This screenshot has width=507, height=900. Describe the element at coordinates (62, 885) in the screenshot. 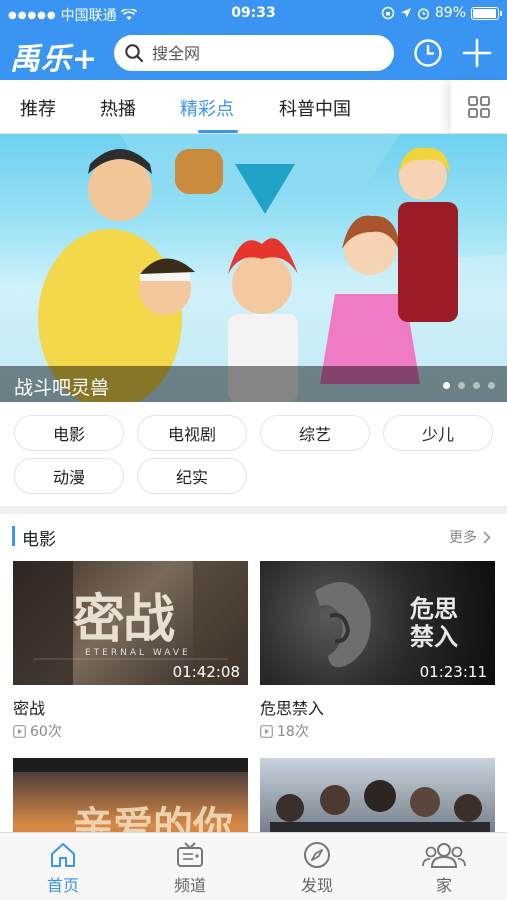

I see `nav-label: 首页` at that location.